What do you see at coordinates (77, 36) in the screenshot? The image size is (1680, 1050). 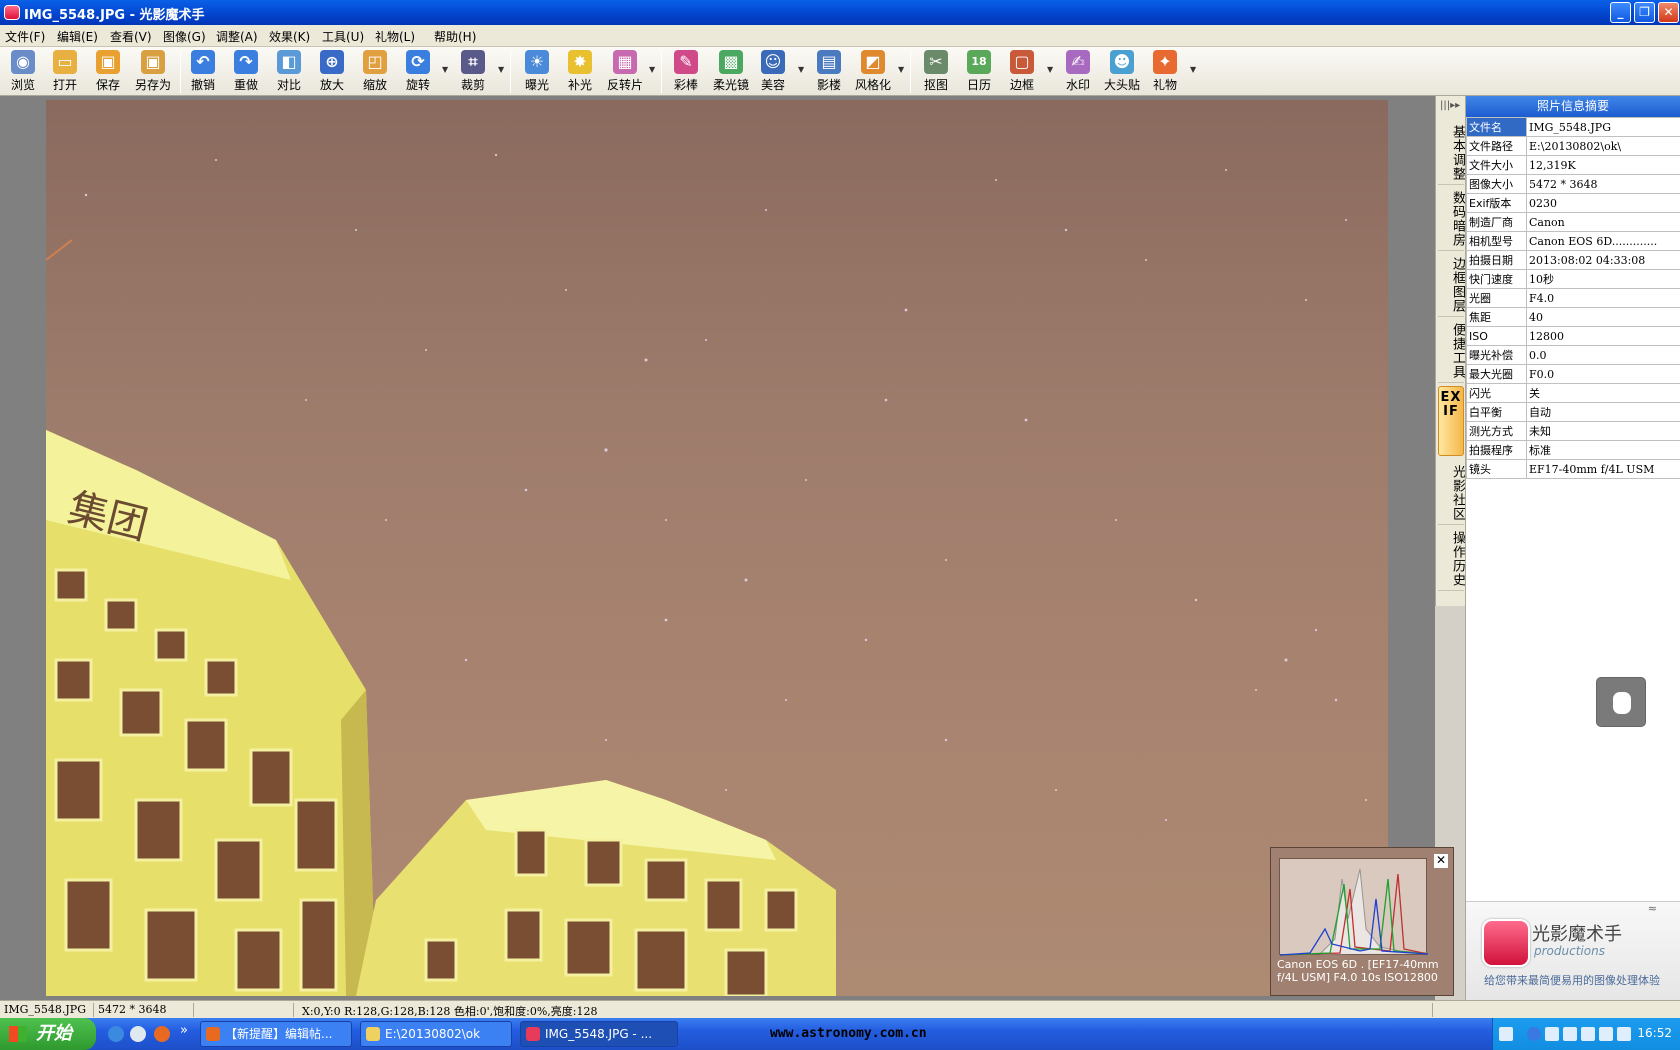 I see `menu-edit: 编辑(E)` at bounding box center [77, 36].